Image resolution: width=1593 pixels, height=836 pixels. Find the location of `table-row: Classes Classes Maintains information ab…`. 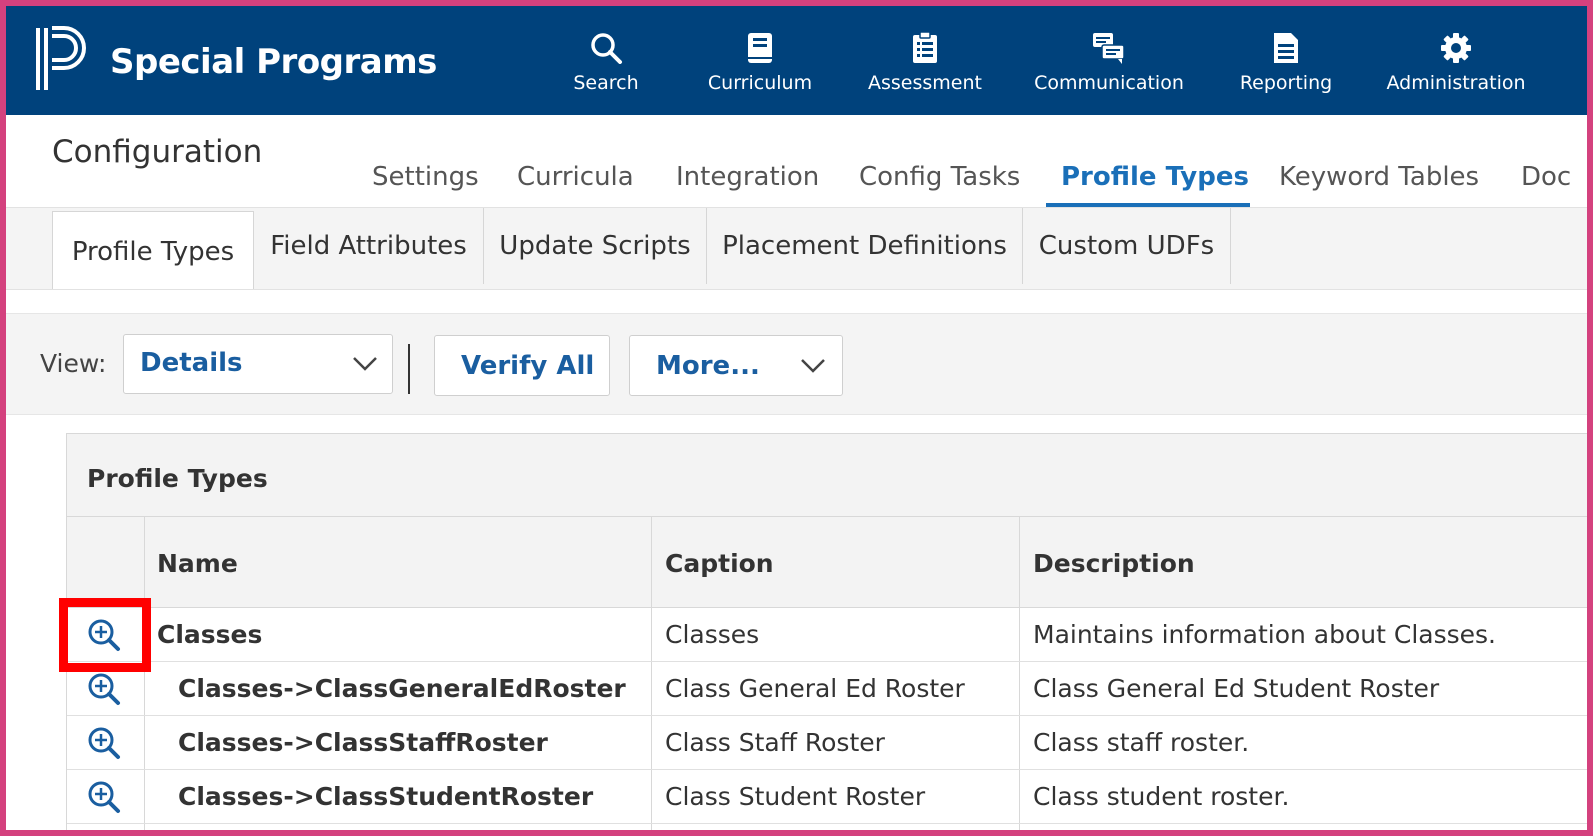

table-row: Classes Classes Maintains information ab… is located at coordinates (827, 635).